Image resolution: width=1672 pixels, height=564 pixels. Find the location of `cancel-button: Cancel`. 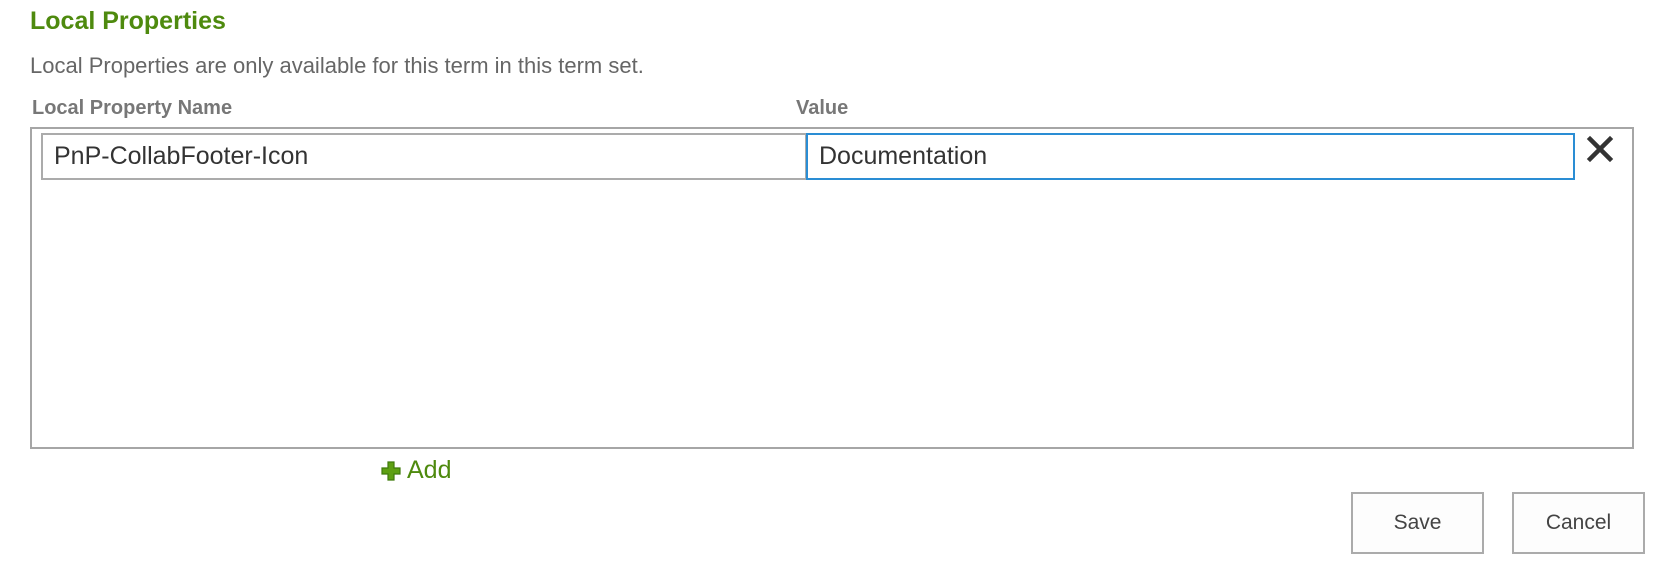

cancel-button: Cancel is located at coordinates (1578, 523).